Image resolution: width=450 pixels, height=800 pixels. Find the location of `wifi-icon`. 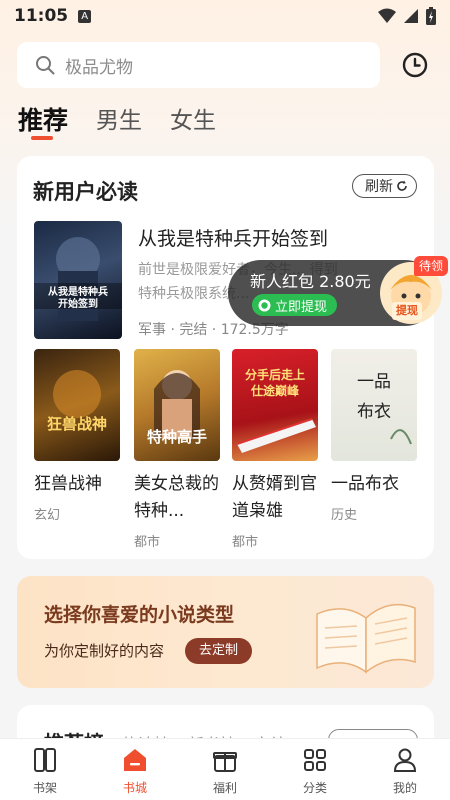

wifi-icon is located at coordinates (387, 15).